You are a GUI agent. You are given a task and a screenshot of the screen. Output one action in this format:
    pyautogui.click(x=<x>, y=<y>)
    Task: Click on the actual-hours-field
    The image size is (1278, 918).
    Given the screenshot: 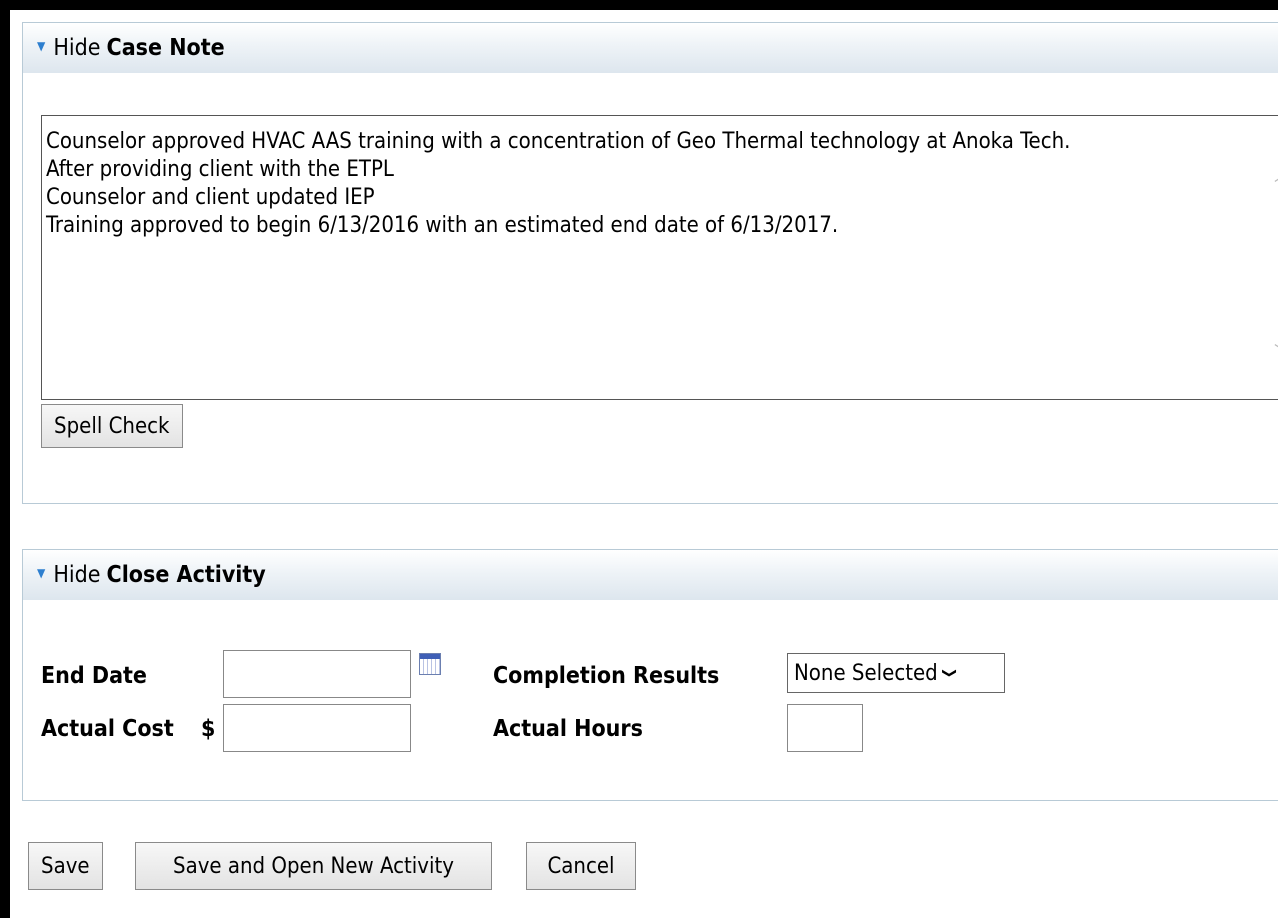 What is the action you would take?
    pyautogui.click(x=825, y=728)
    